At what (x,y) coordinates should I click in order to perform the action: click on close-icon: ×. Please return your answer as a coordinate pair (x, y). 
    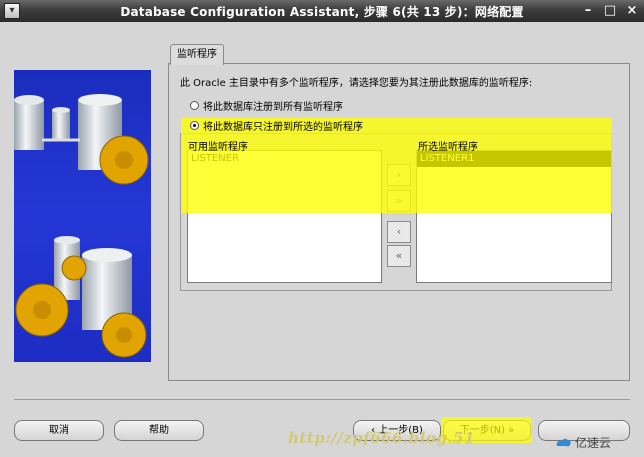
    Looking at the image, I should click on (632, 11).